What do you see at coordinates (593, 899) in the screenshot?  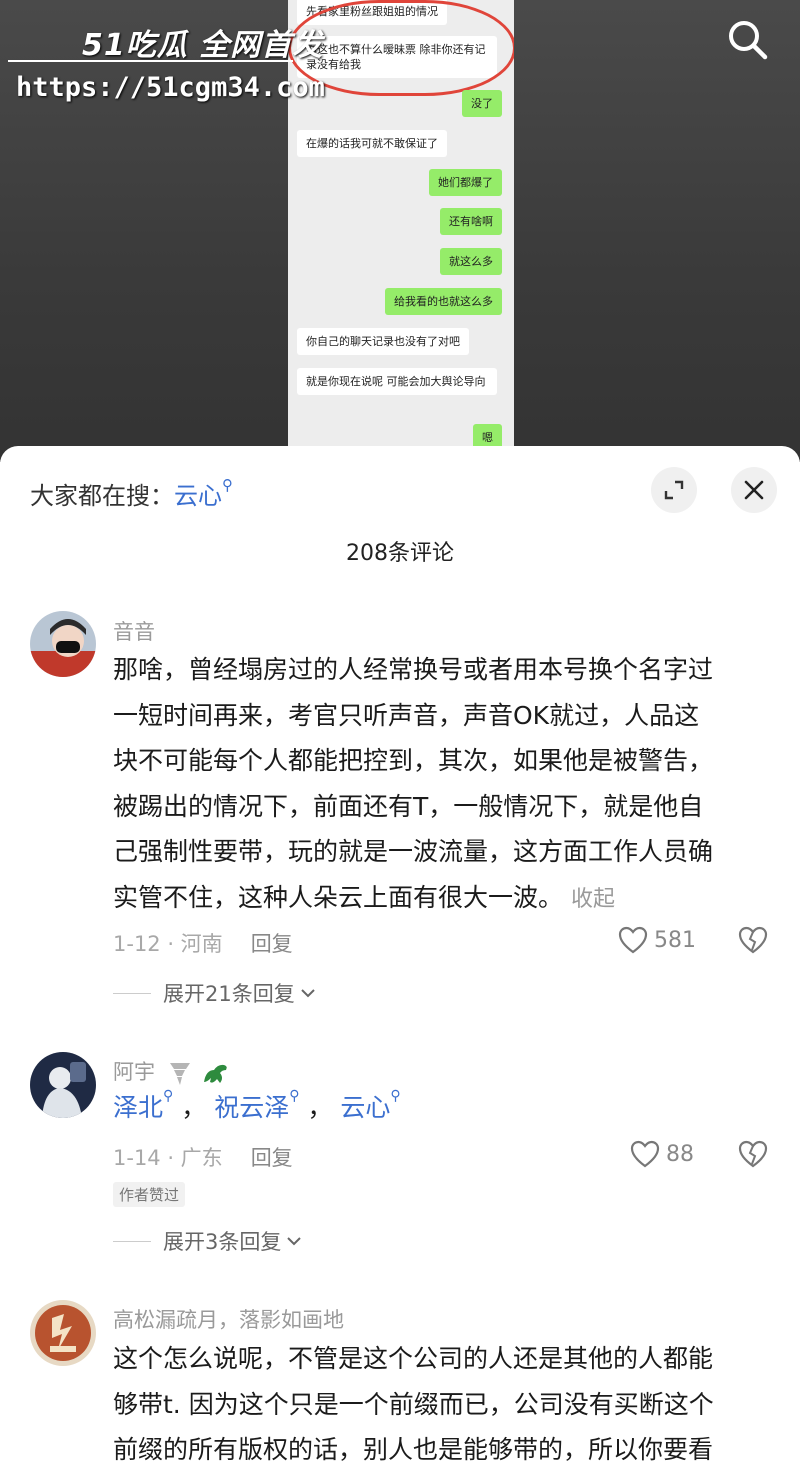 I see `collapse-link: 收起` at bounding box center [593, 899].